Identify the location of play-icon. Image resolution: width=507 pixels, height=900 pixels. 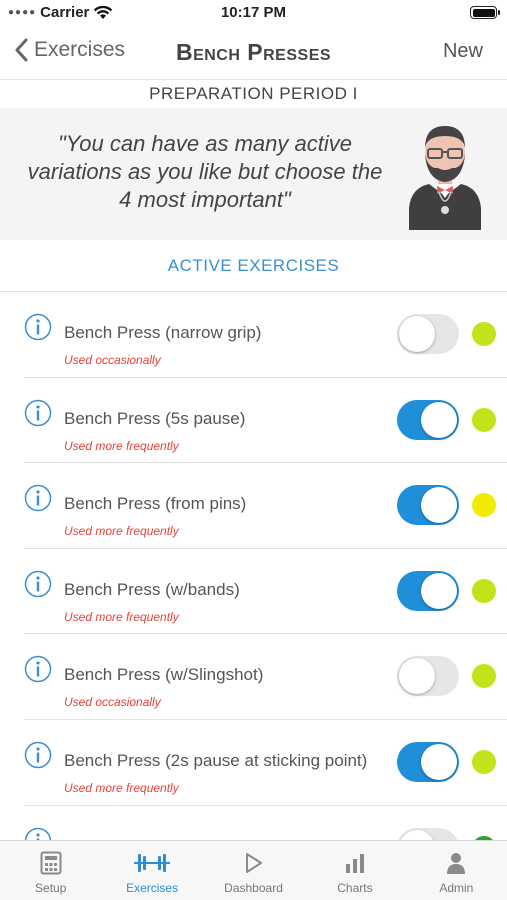
(253, 863).